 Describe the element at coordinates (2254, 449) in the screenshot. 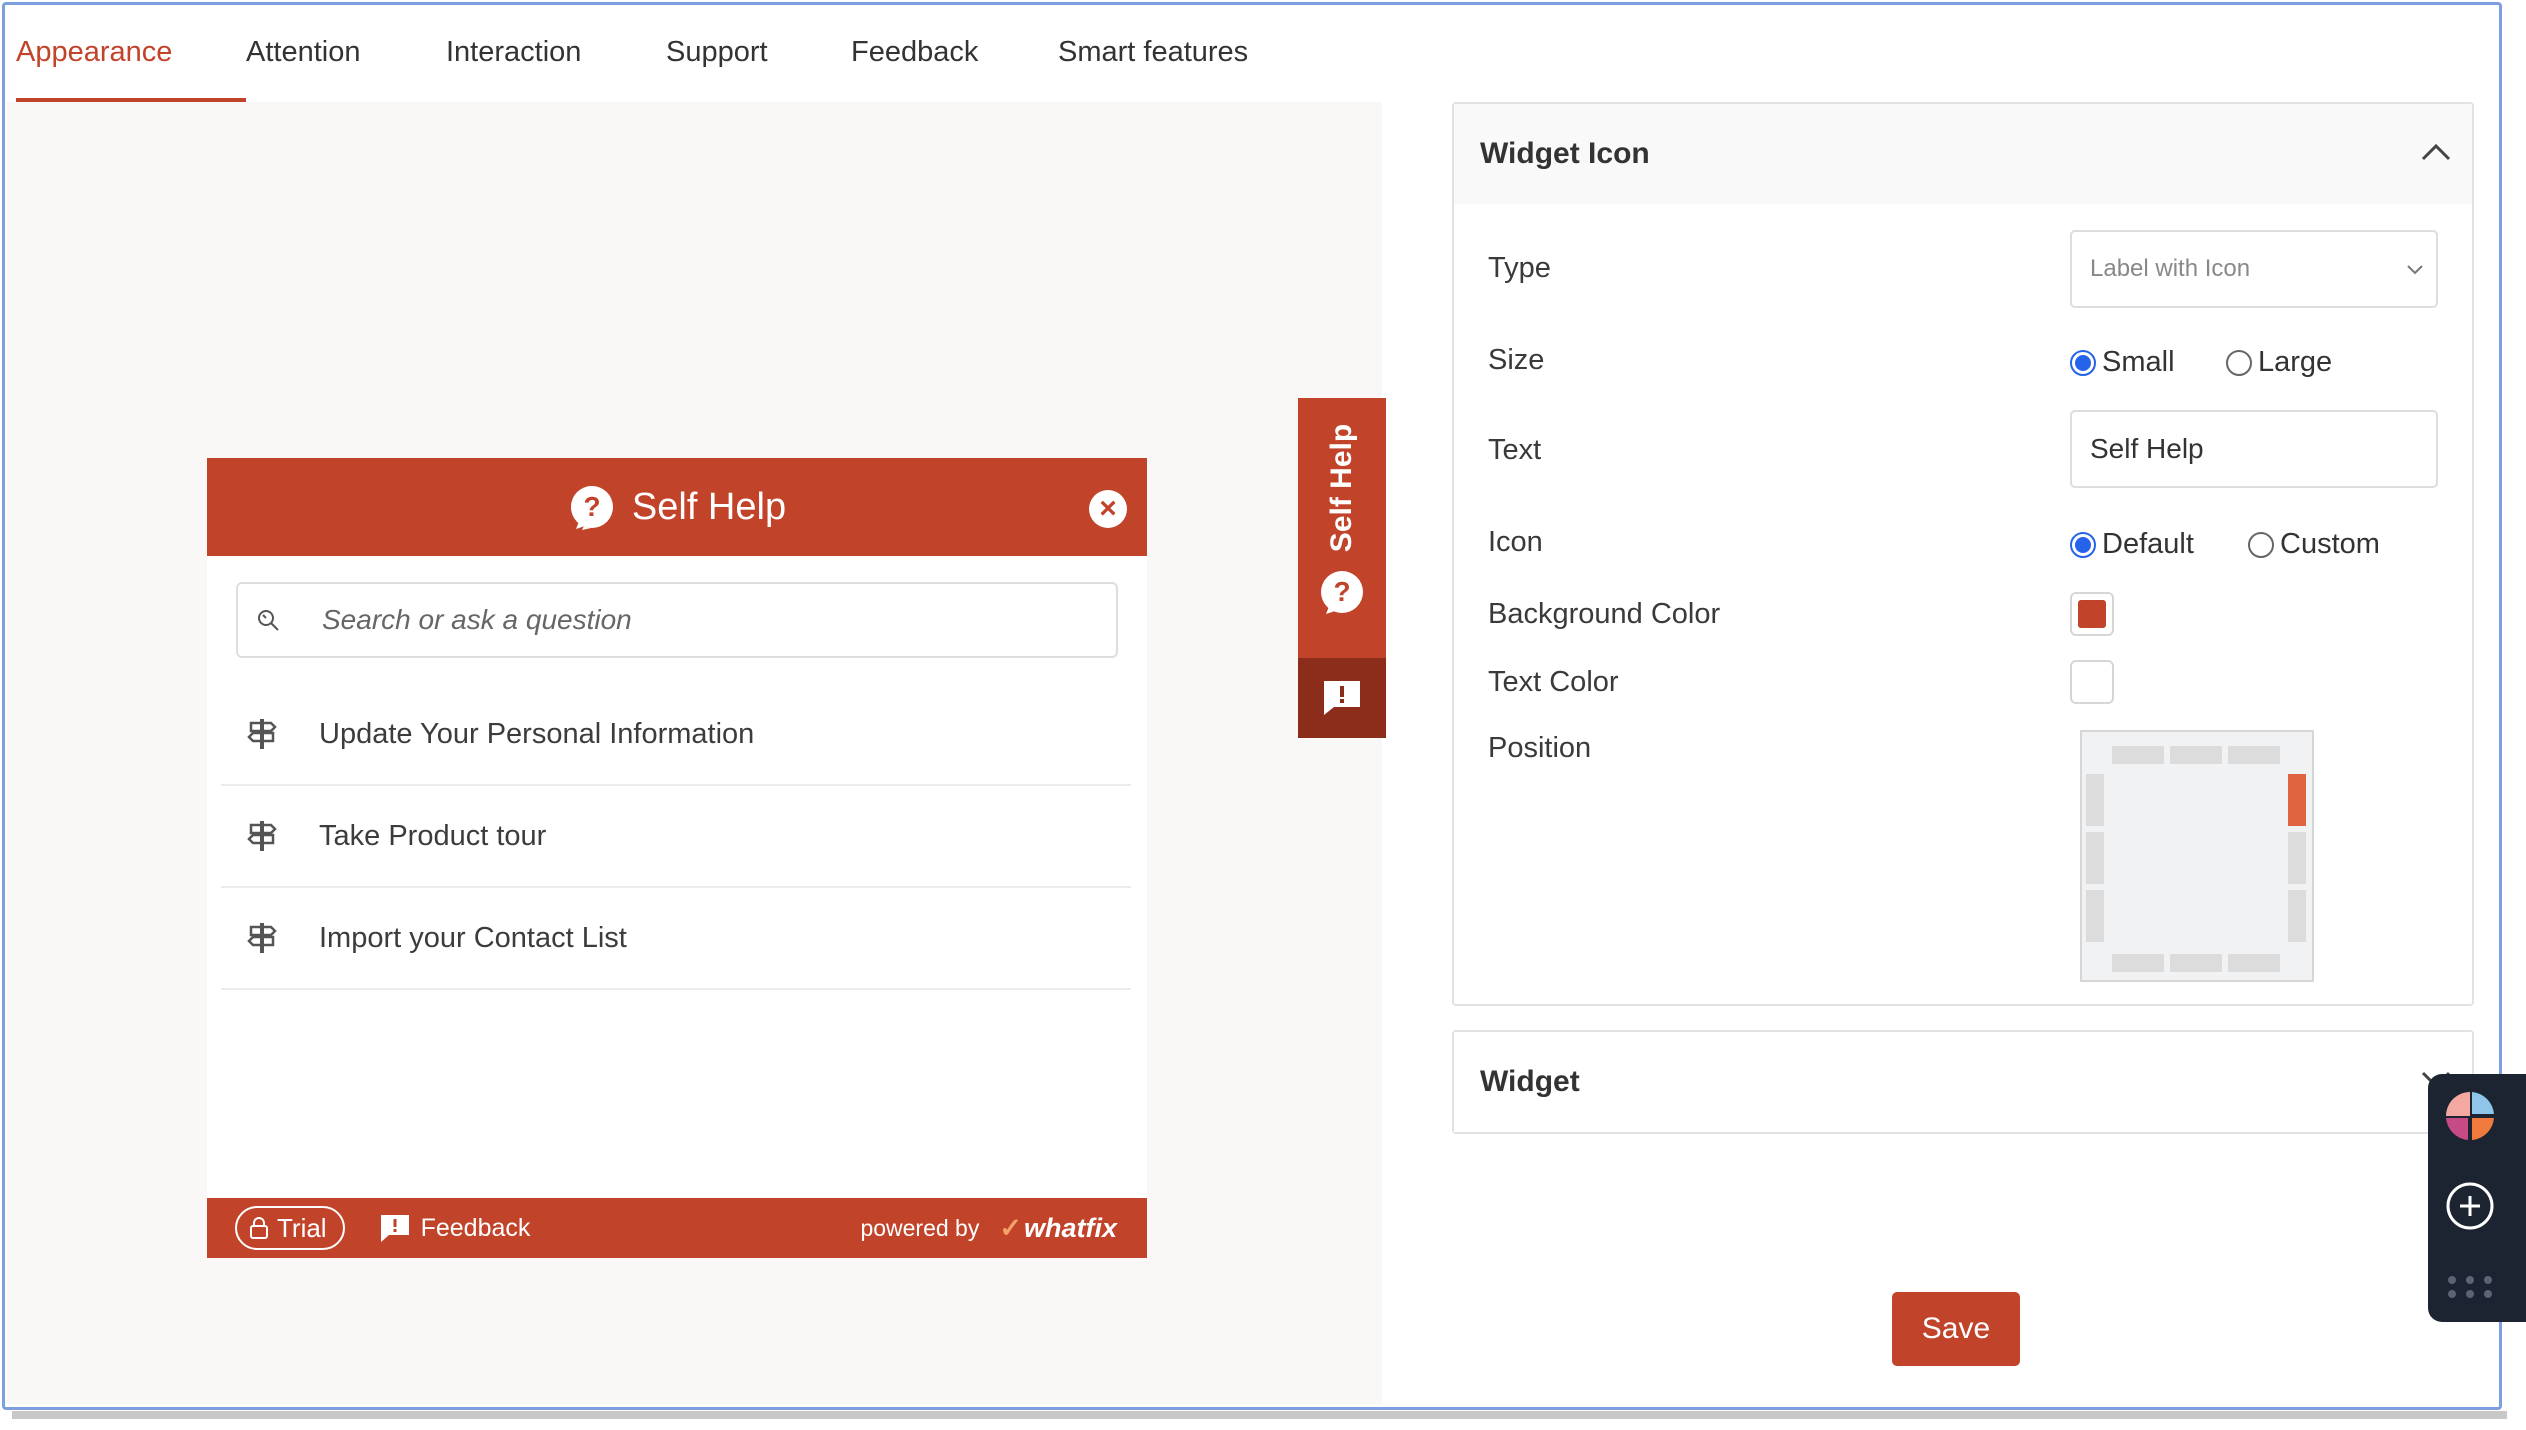

I see `text-input: Self Help` at that location.